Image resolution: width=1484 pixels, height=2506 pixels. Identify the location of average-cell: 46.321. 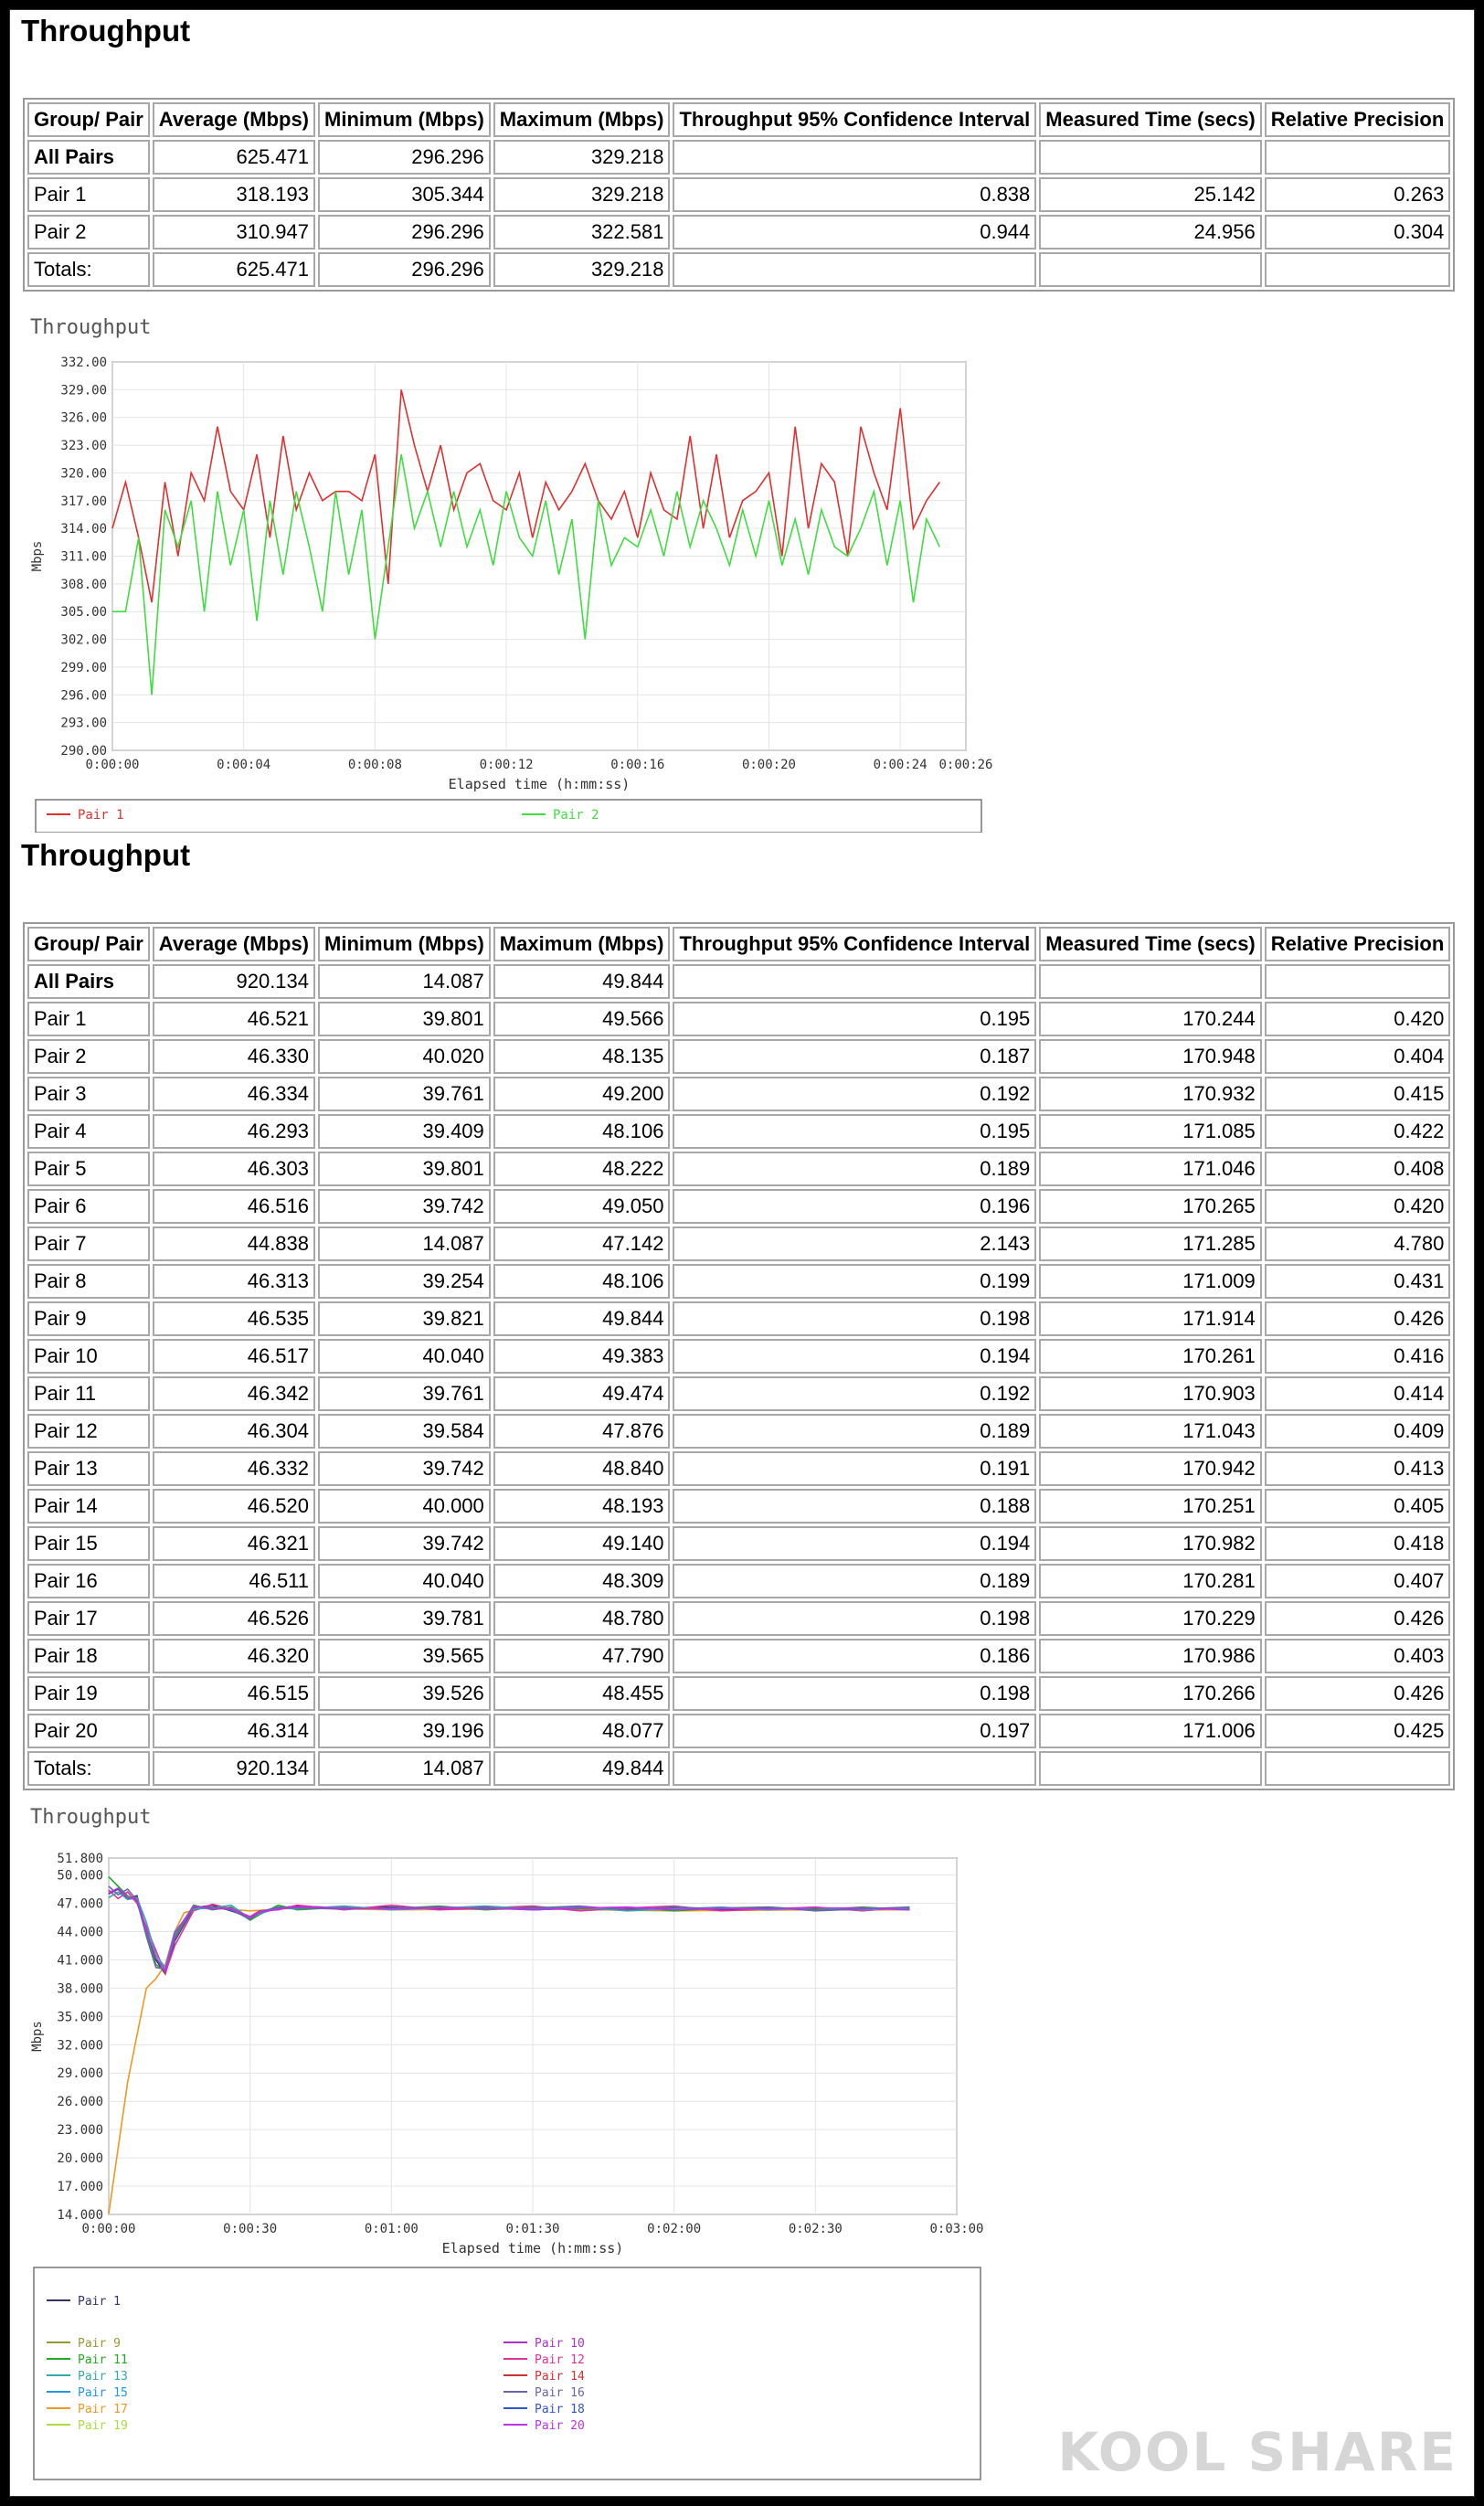
(234, 1543).